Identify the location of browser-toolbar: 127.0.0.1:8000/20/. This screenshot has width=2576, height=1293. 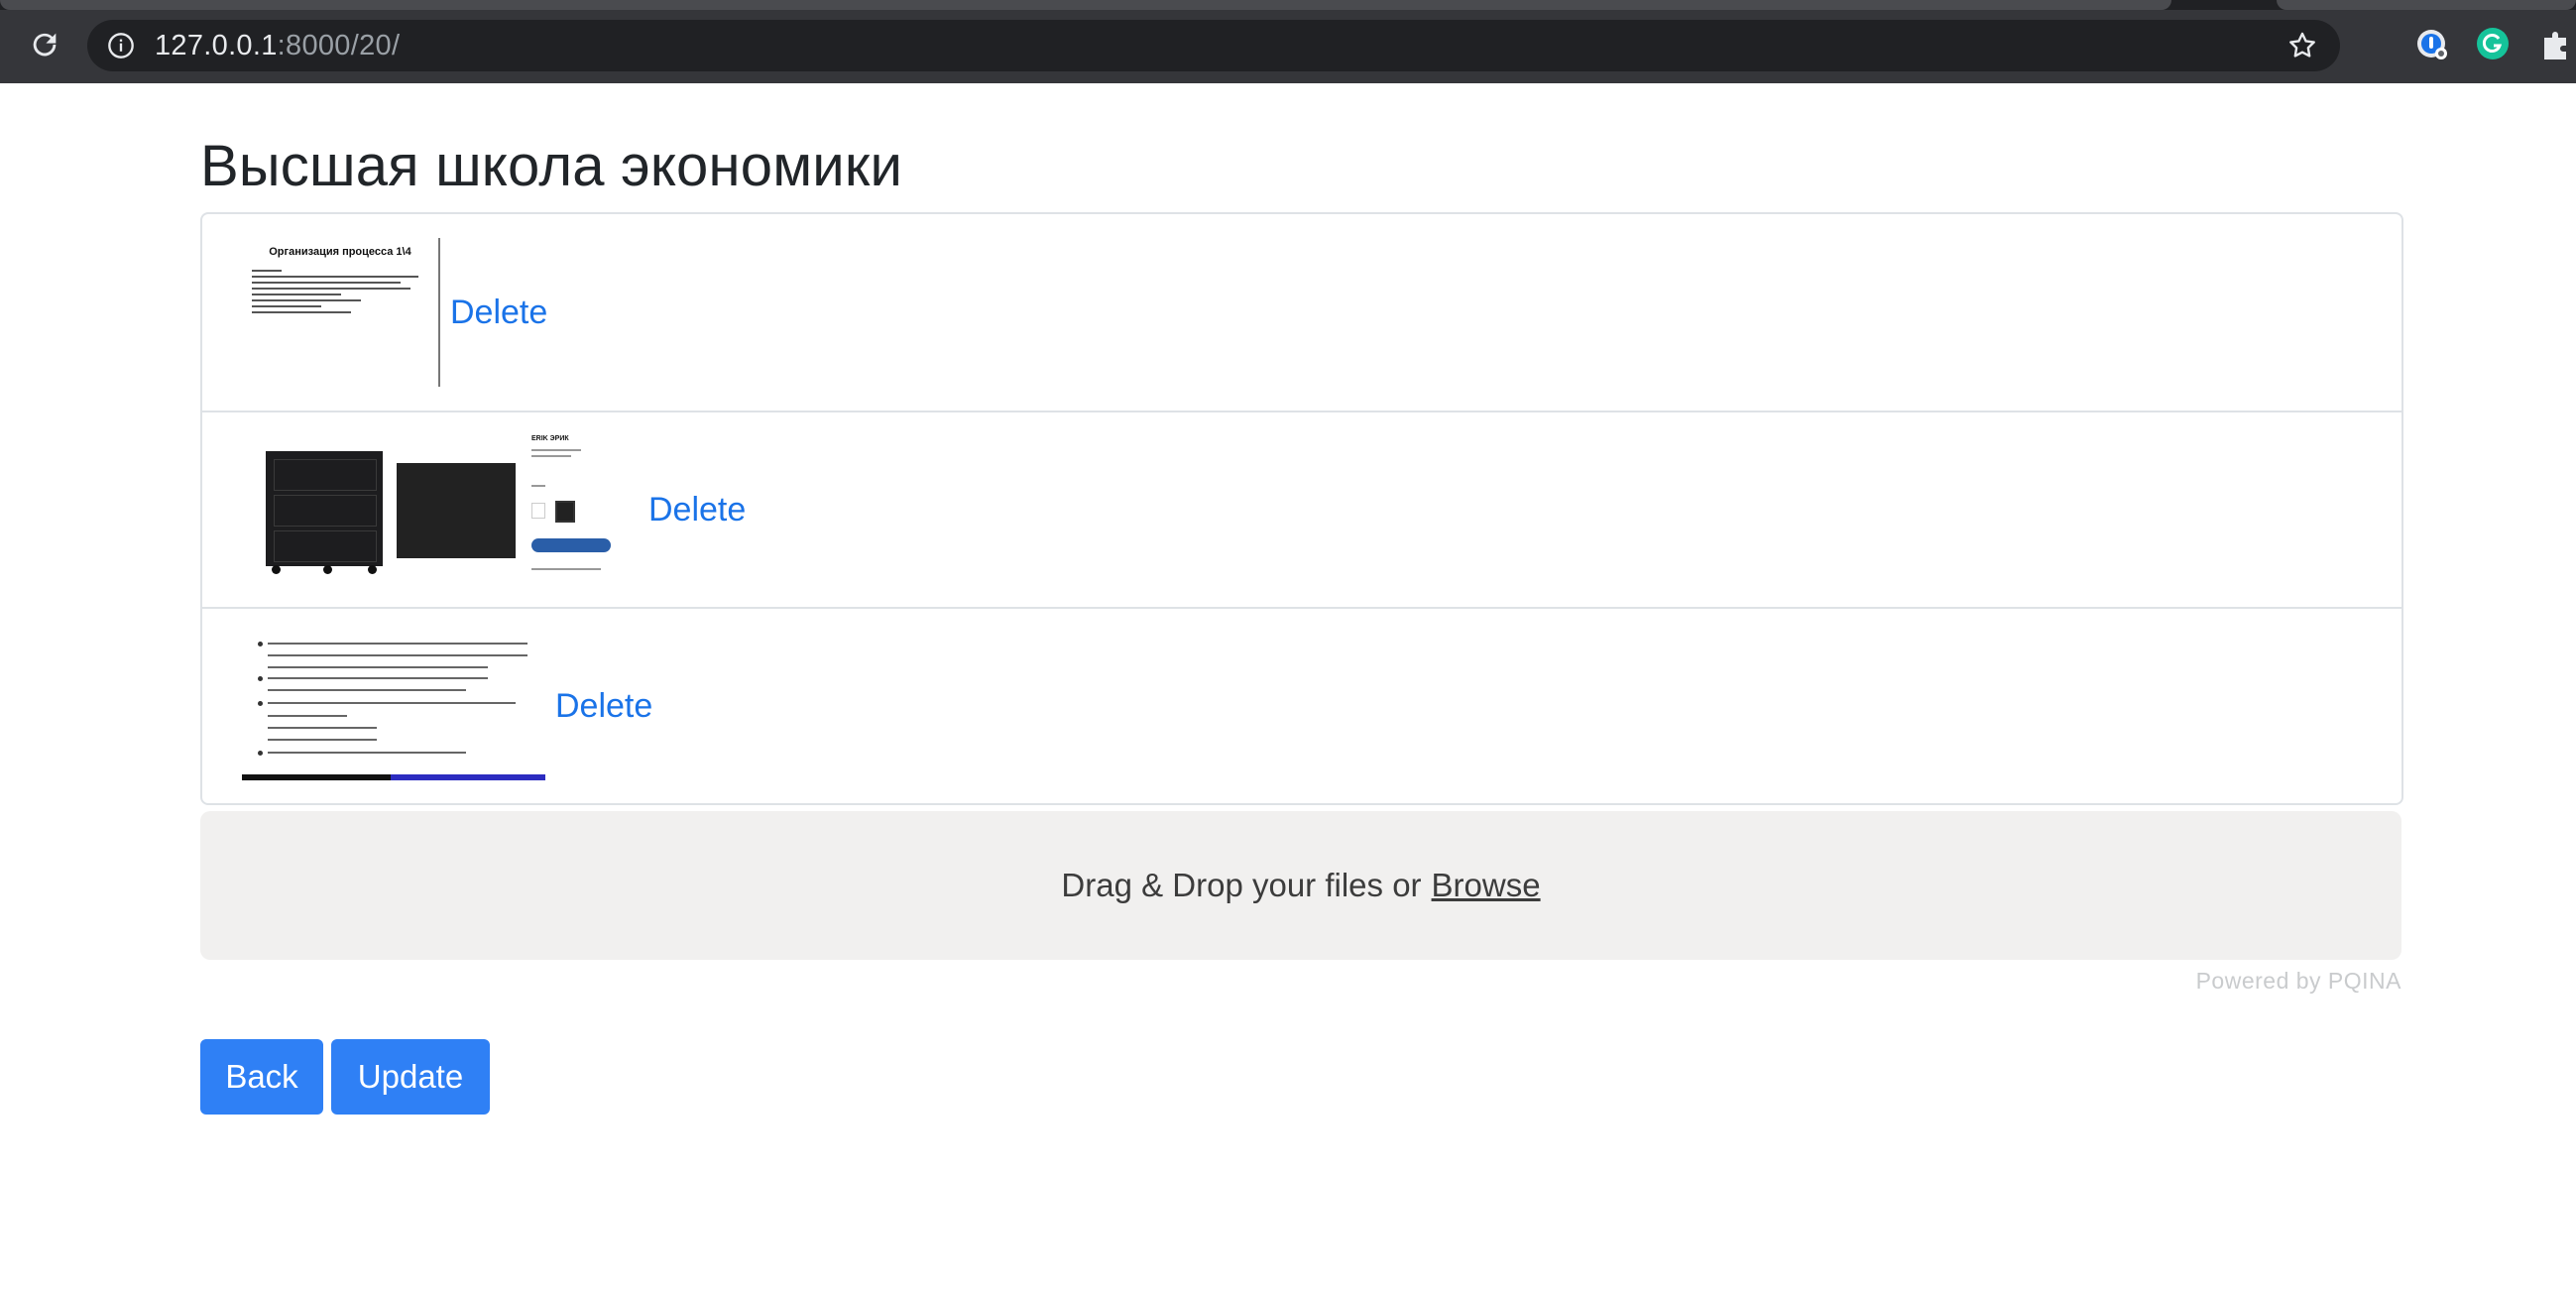
(1288, 41).